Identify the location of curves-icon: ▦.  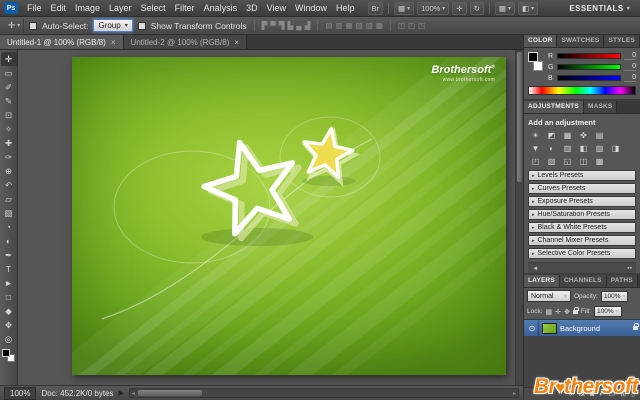
(567, 135).